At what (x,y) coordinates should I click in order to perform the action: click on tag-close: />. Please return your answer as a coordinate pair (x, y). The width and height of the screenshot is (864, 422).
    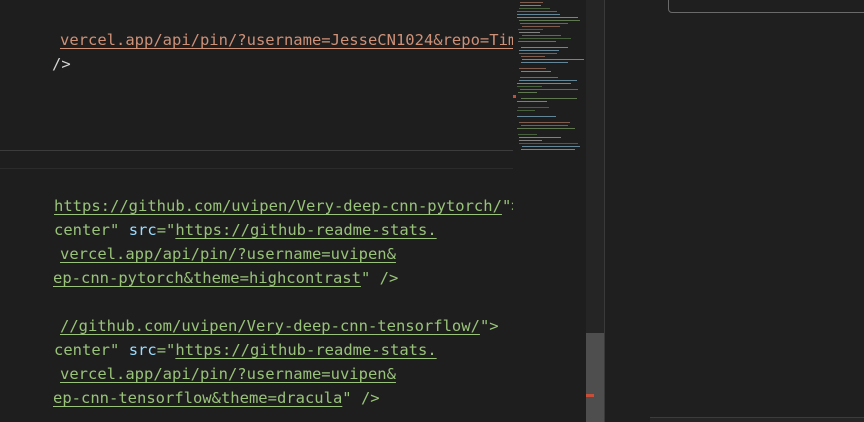
    Looking at the image, I should click on (61, 64).